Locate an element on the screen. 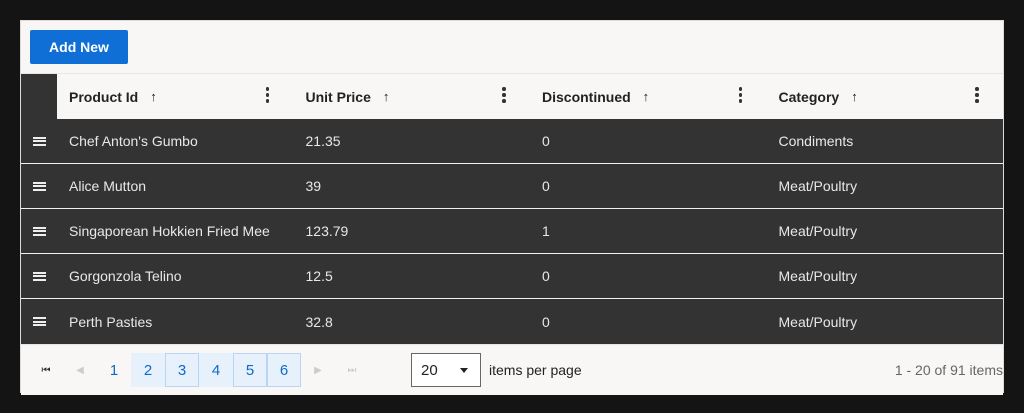 This screenshot has height=413, width=1024. grid-toolbar: Add New is located at coordinates (512, 47).